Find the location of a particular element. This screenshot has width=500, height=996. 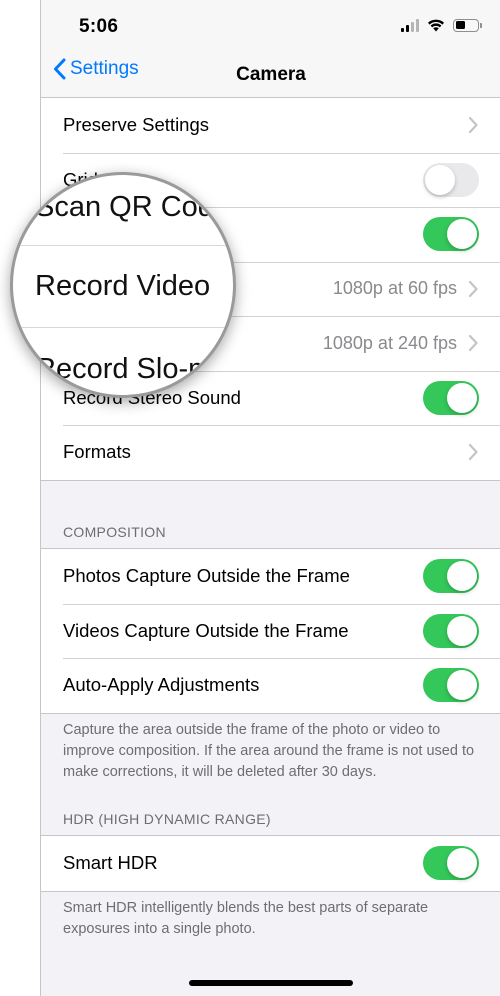

scan-qr-toggle is located at coordinates (451, 234).